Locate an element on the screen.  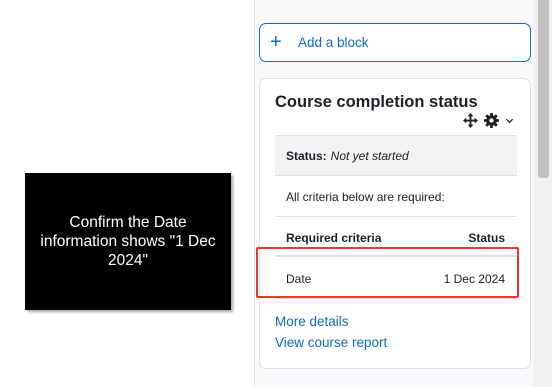
status-row: Status: Not yet started is located at coordinates (396, 155).